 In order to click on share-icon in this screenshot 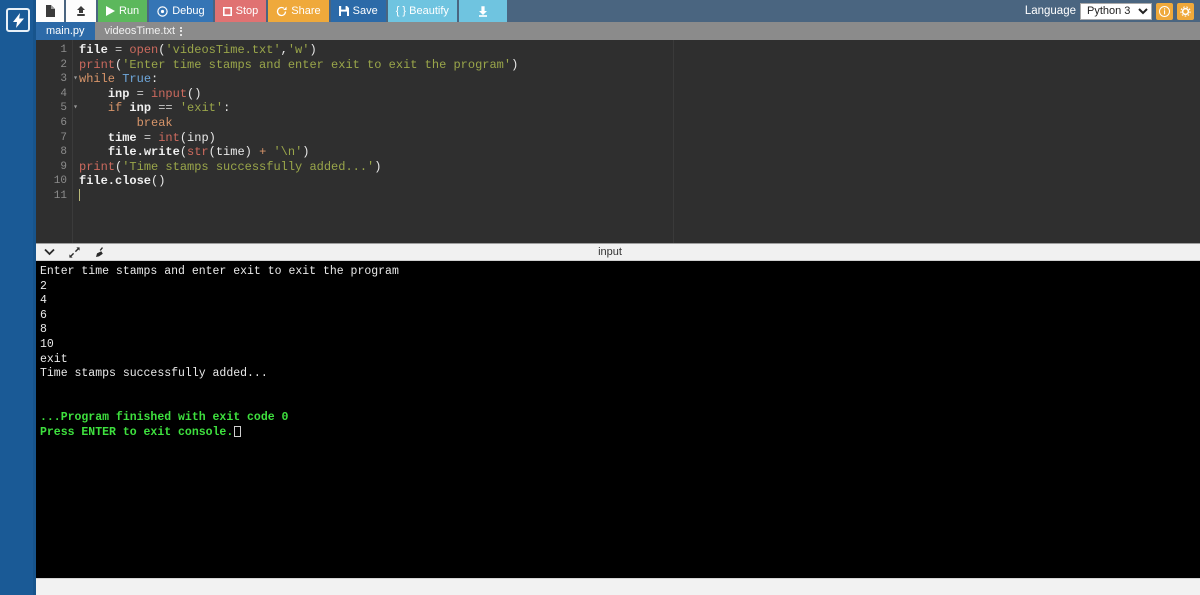, I will do `click(281, 11)`.